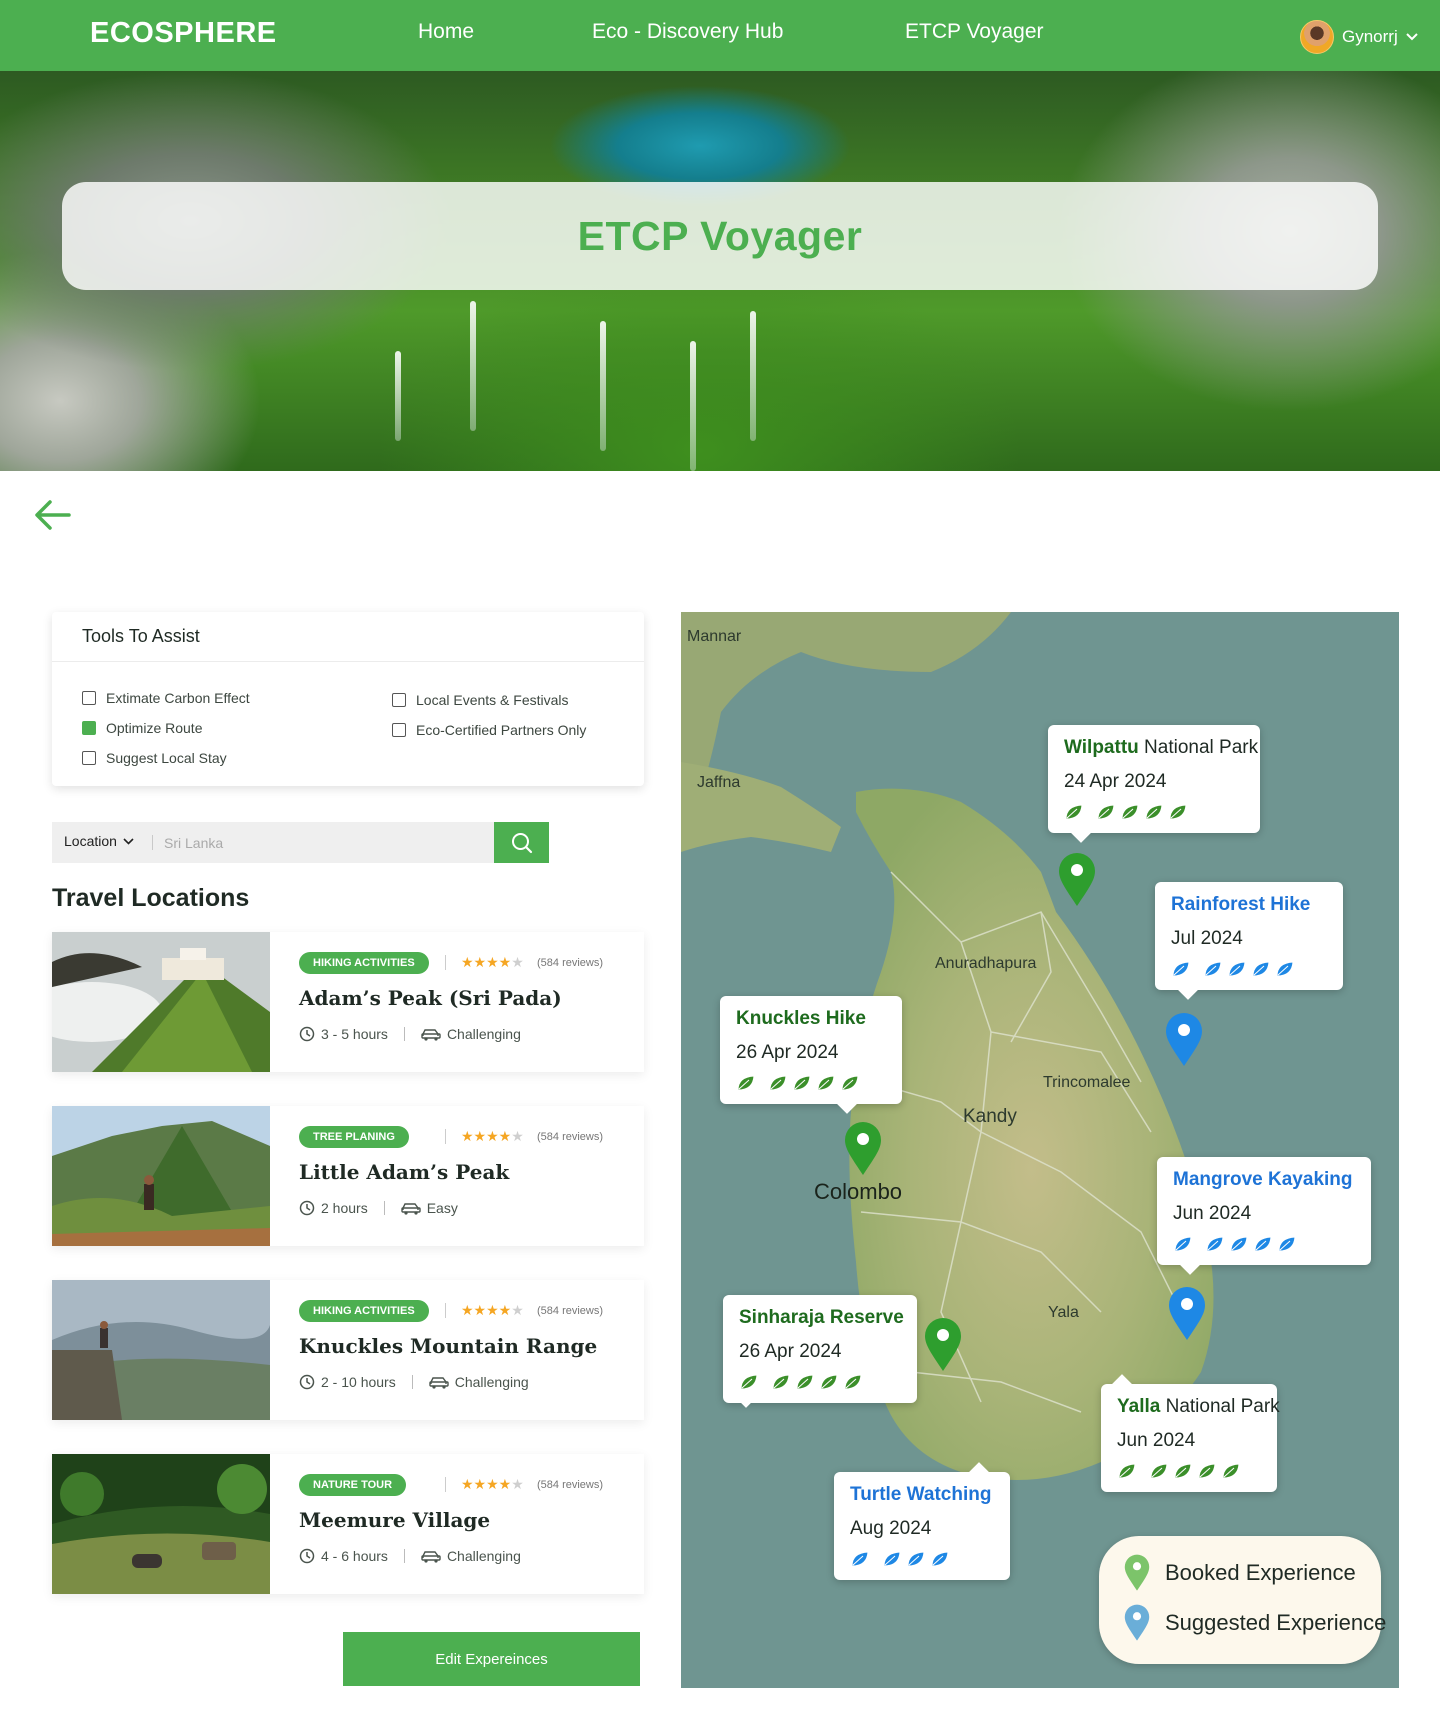 The width and height of the screenshot is (1440, 1732). What do you see at coordinates (687, 32) in the screenshot?
I see `nav-link-eco-discovery-hub: Eco - Discovery Hub` at bounding box center [687, 32].